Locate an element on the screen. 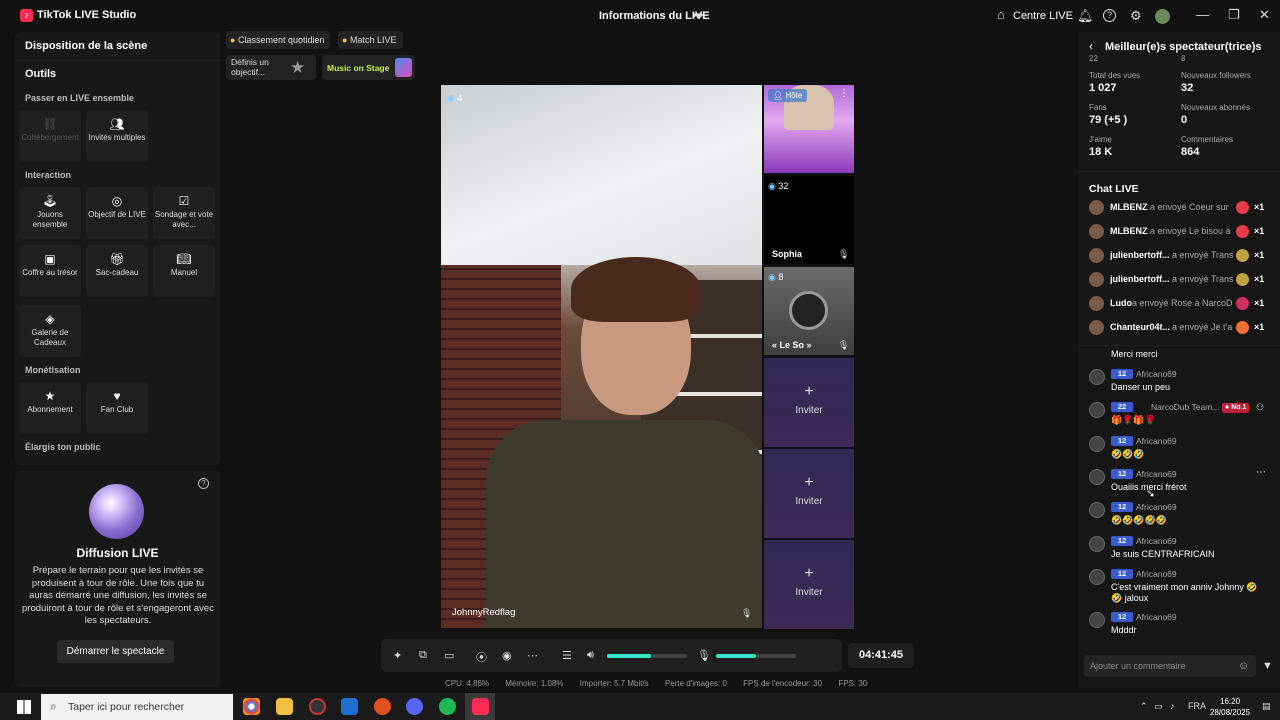  more-icon: ⋮ is located at coordinates (844, 93).